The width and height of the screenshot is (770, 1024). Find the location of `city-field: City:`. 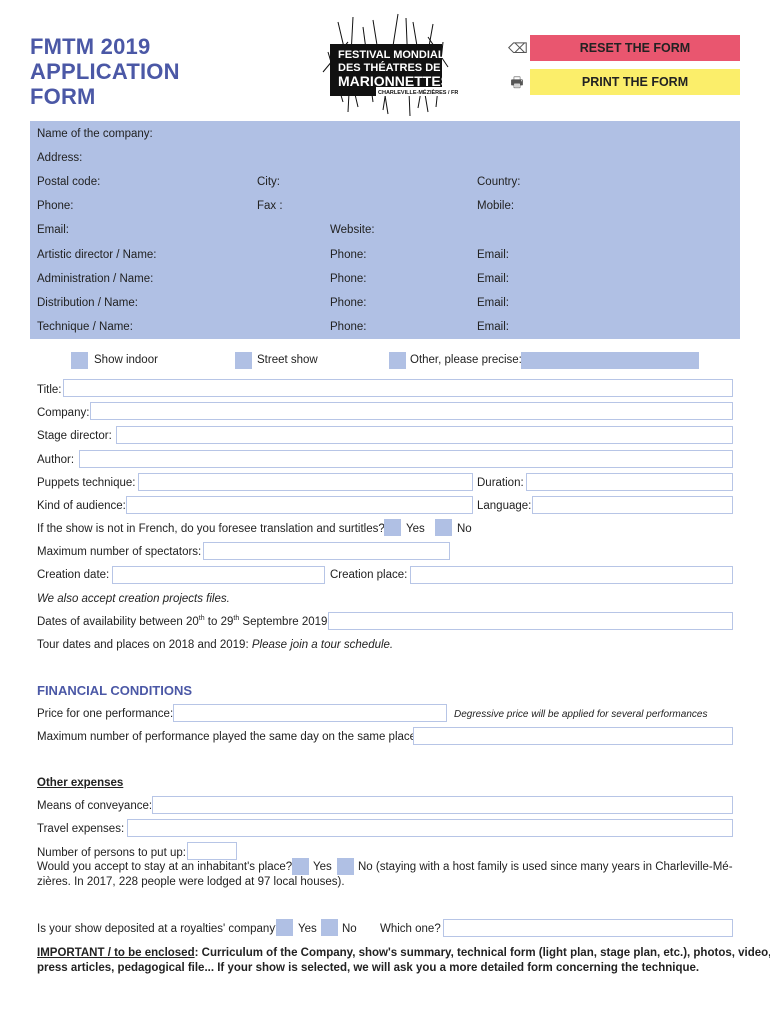

city-field: City: is located at coordinates (268, 182).